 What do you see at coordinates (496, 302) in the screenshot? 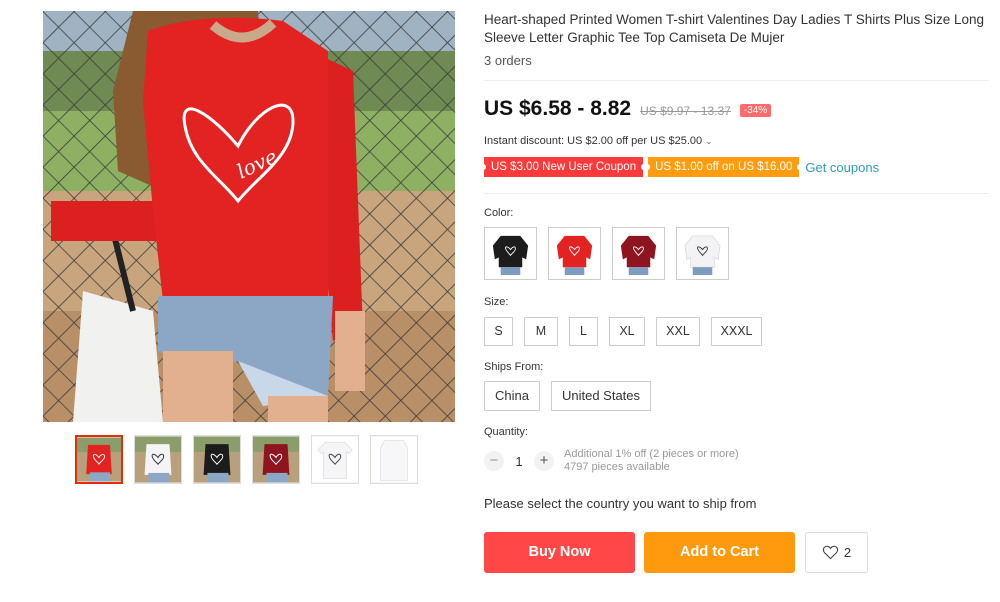
I see `size-label: Size:` at bounding box center [496, 302].